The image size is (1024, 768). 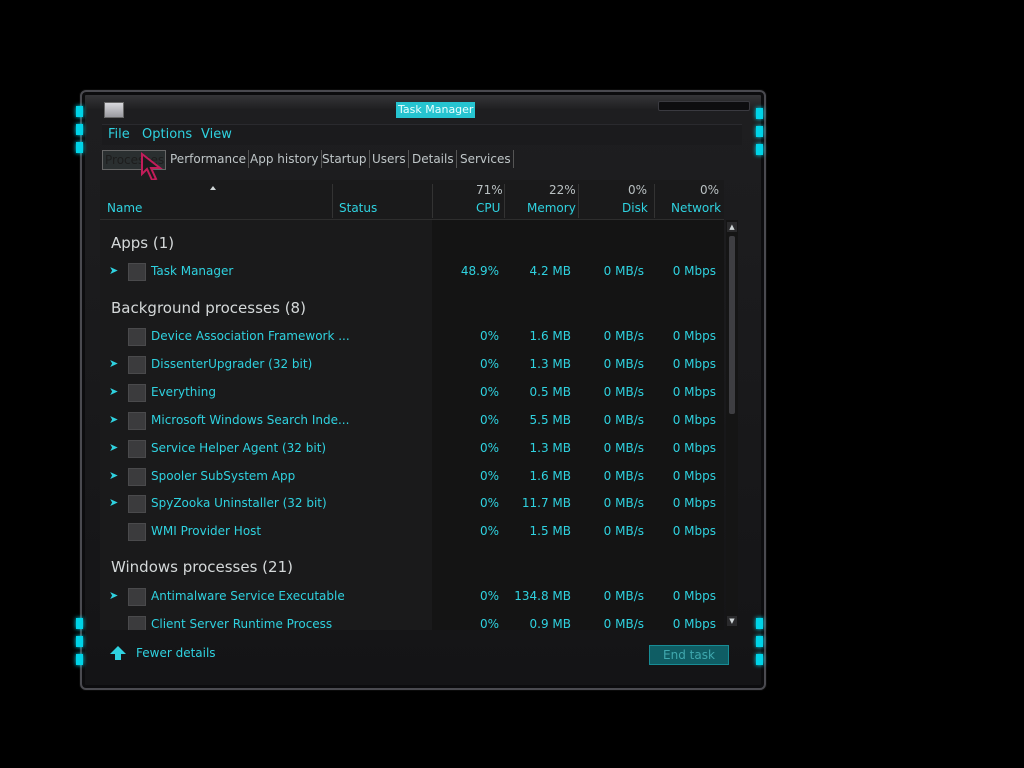 What do you see at coordinates (239, 503) in the screenshot?
I see `process-name: SpyZooka Uninstaller (32 bit)` at bounding box center [239, 503].